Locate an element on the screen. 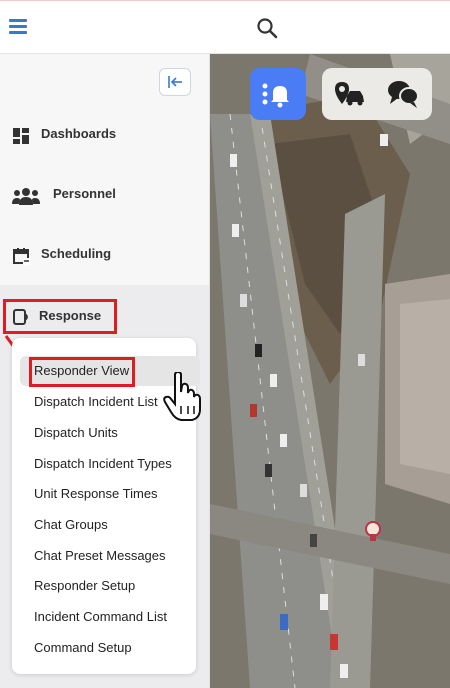 This screenshot has height=688, width=450. vehicle-location-icon is located at coordinates (349, 94).